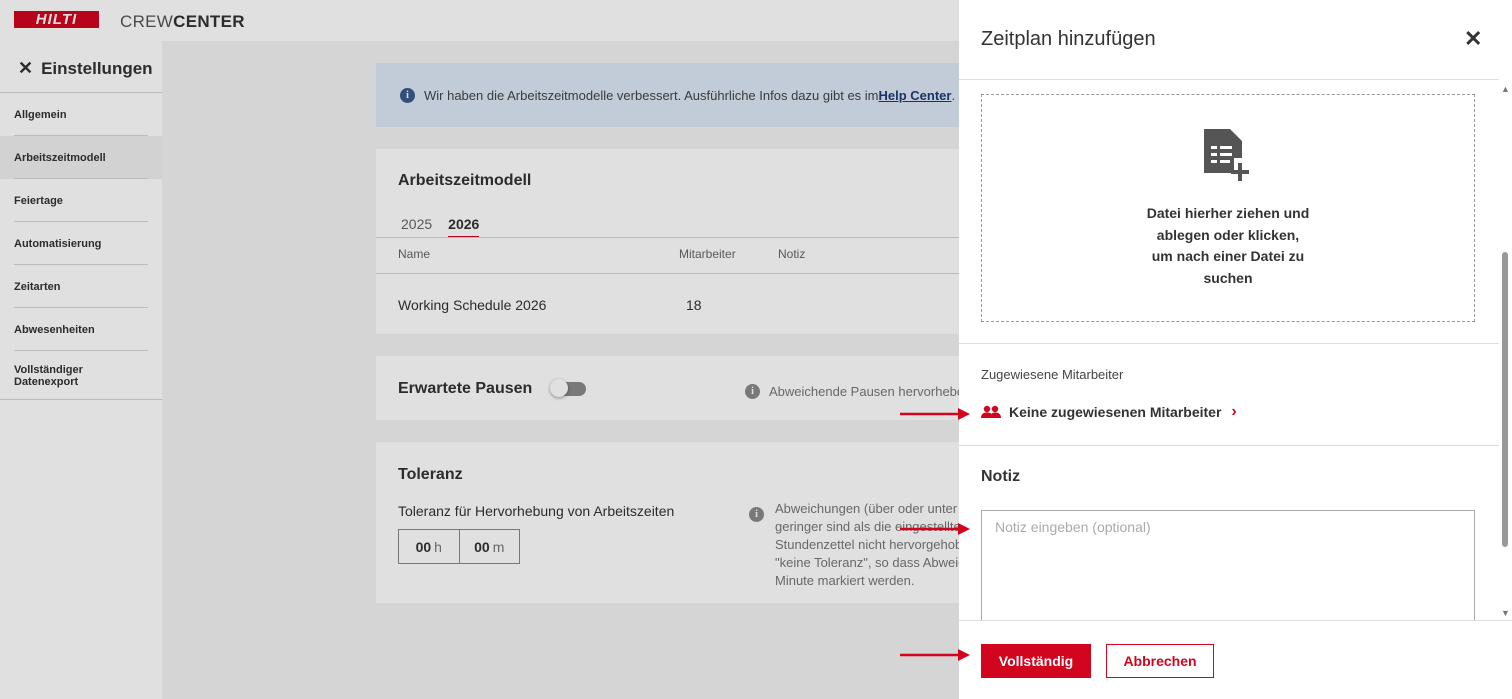 This screenshot has height=699, width=1512. What do you see at coordinates (1473, 39) in the screenshot?
I see `close-icon: ✕` at bounding box center [1473, 39].